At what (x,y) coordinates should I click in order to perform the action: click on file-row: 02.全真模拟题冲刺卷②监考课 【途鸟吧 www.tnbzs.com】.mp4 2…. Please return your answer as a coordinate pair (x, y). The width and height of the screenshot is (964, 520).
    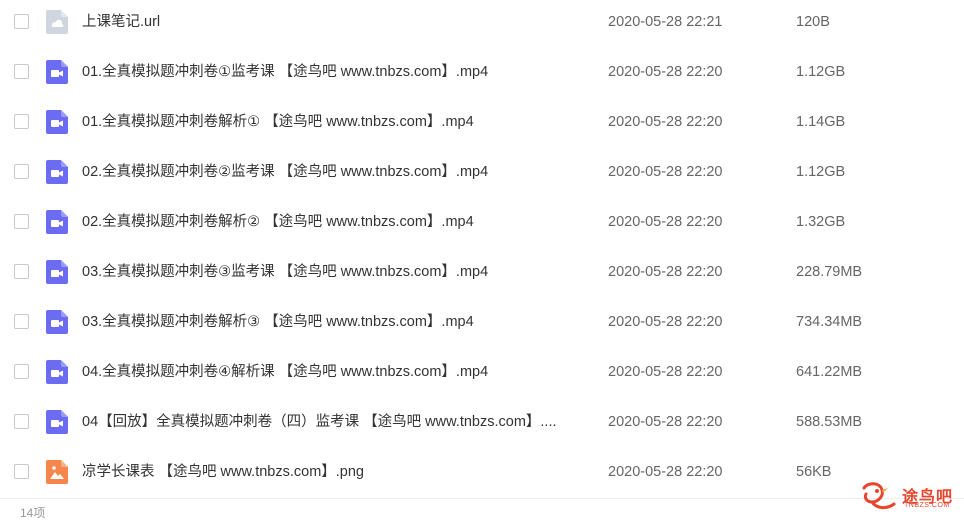
    Looking at the image, I should click on (482, 172).